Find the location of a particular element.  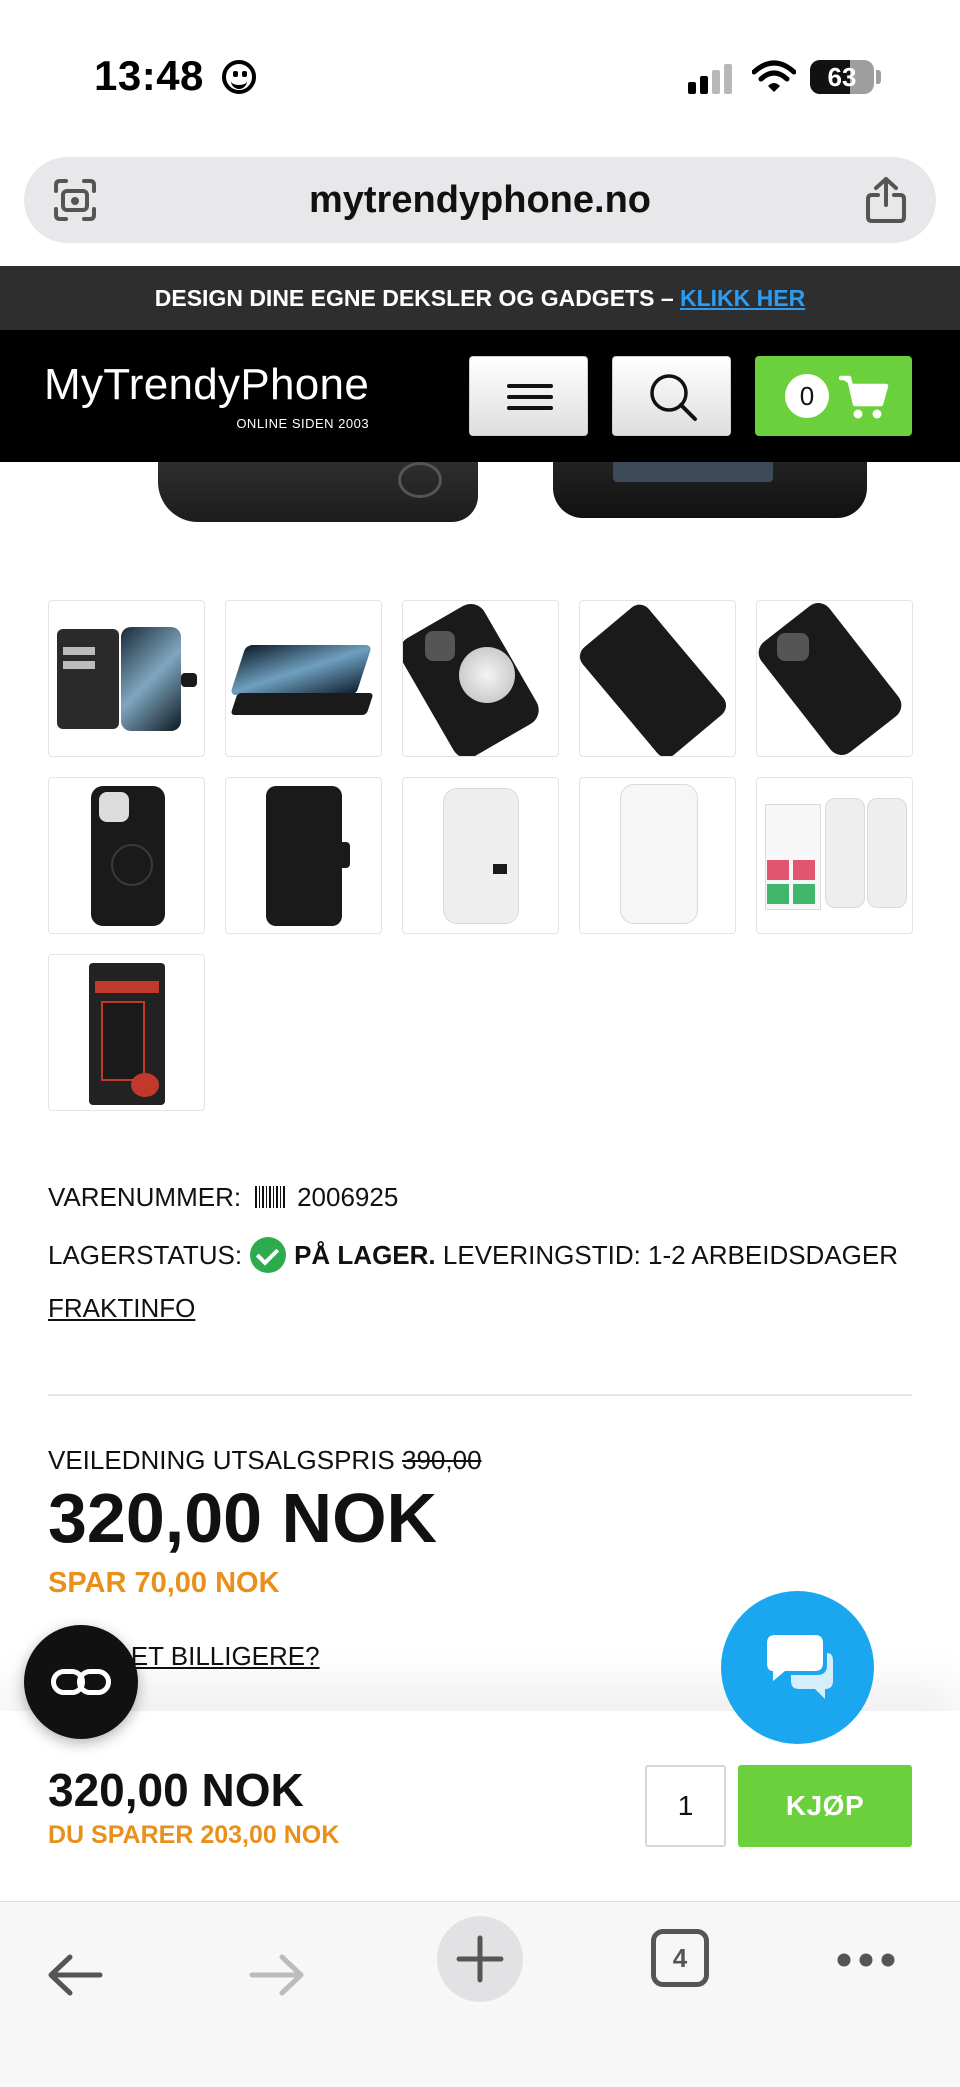

thumbnail-case-back-ring is located at coordinates (126, 855).